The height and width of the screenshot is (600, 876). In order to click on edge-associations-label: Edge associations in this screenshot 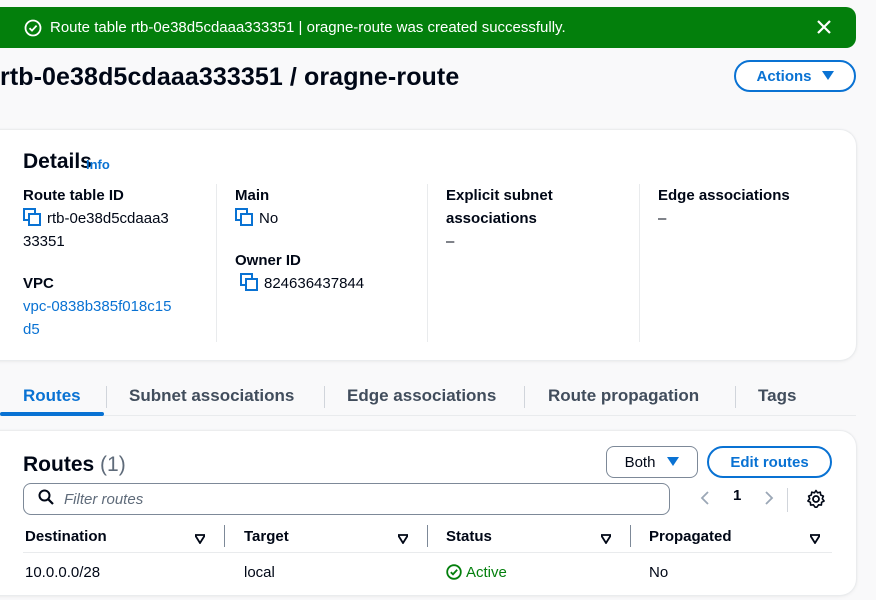, I will do `click(724, 195)`.